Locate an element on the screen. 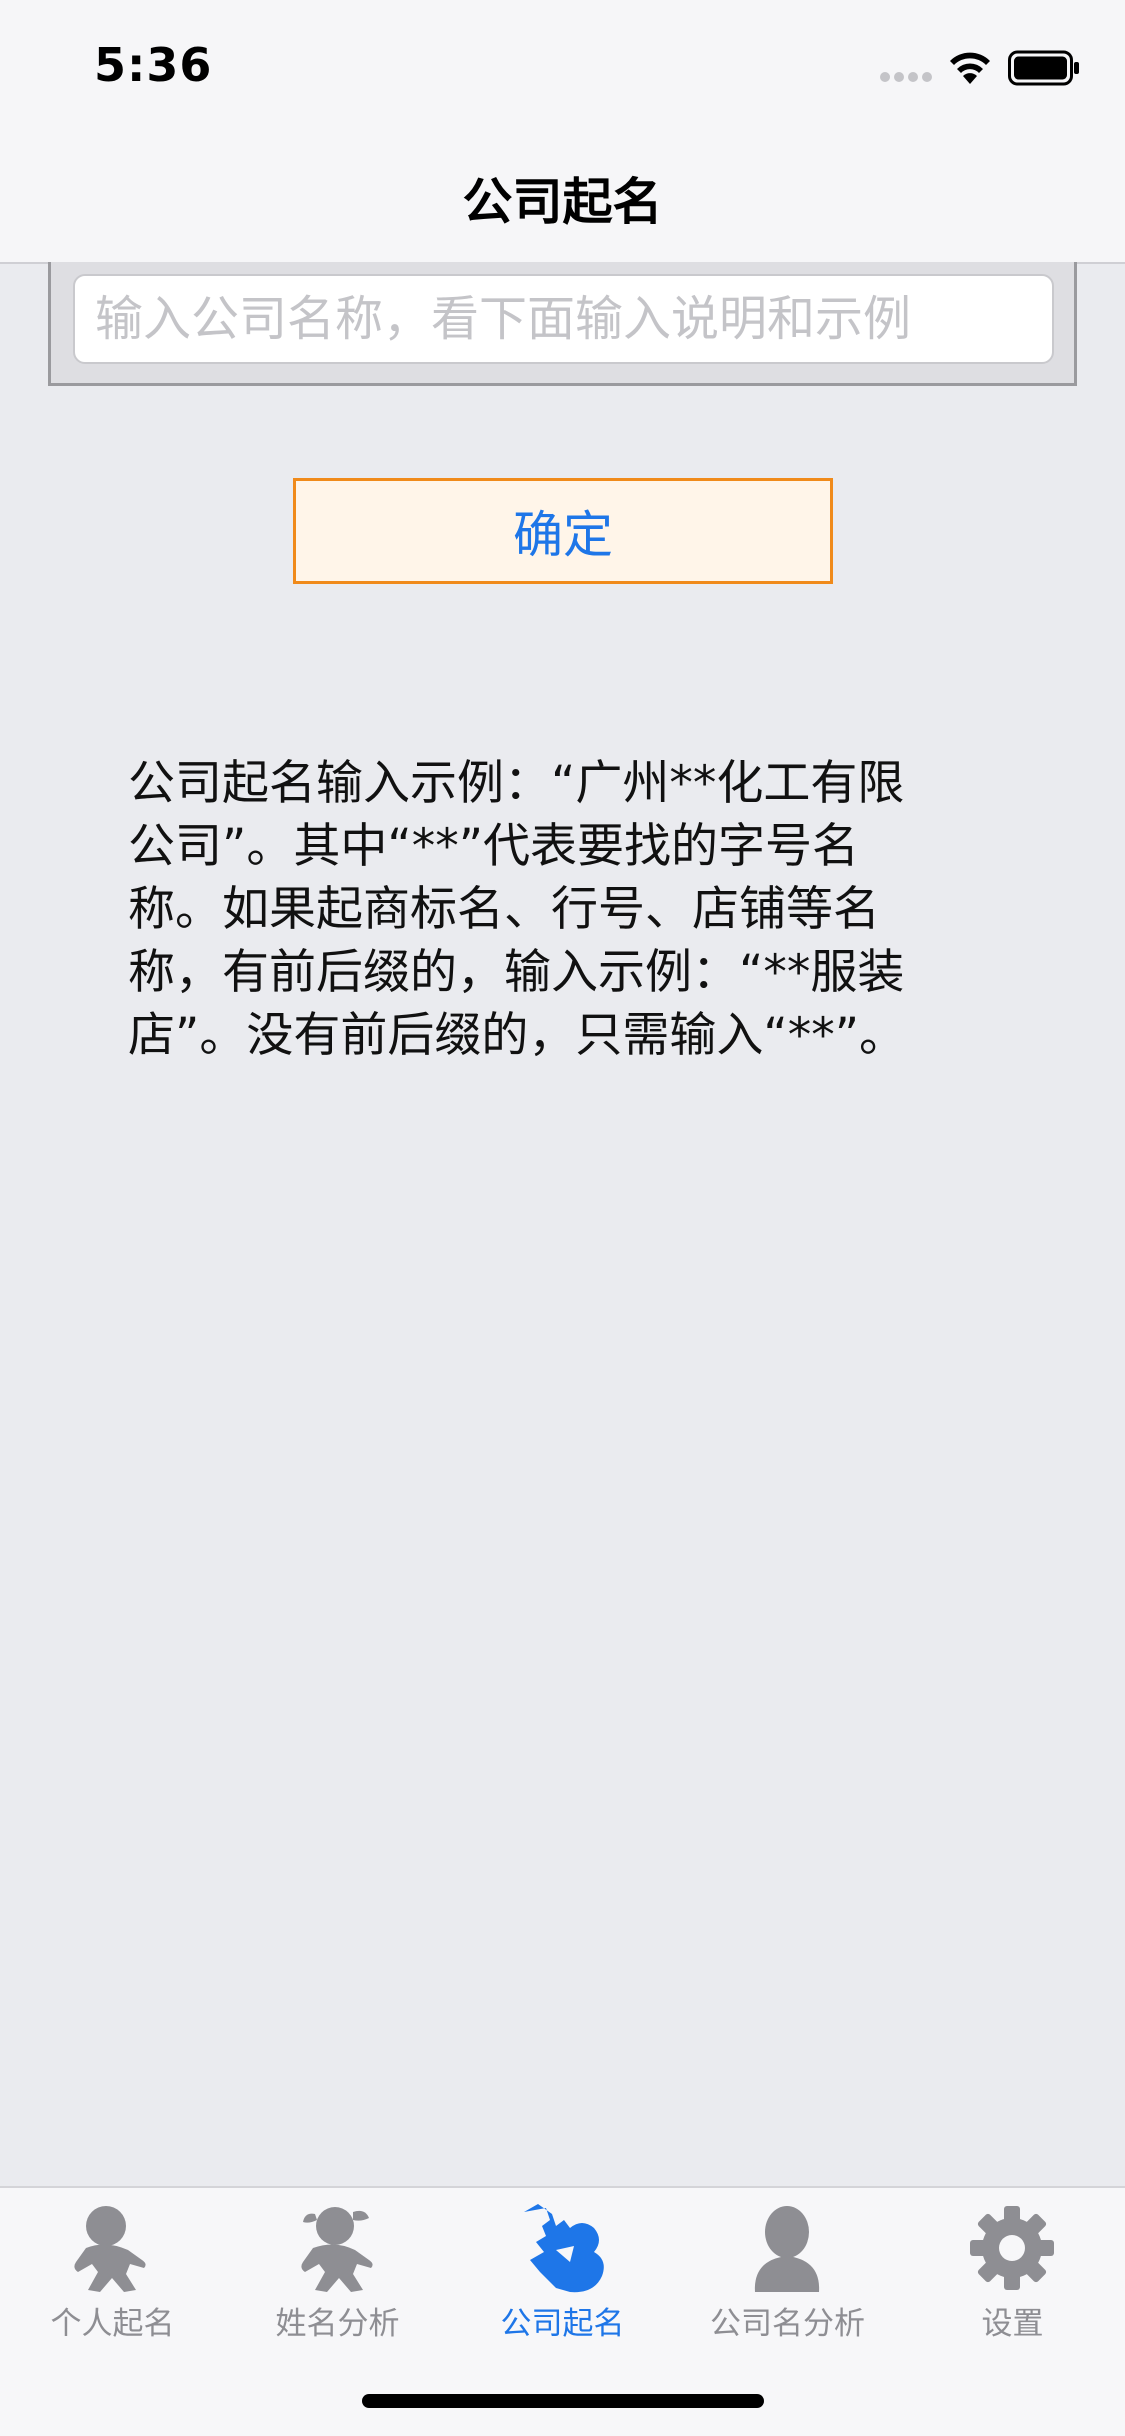 The width and height of the screenshot is (1125, 2436). tab-name-analysis: 姓名分析 is located at coordinates (337, 2277).